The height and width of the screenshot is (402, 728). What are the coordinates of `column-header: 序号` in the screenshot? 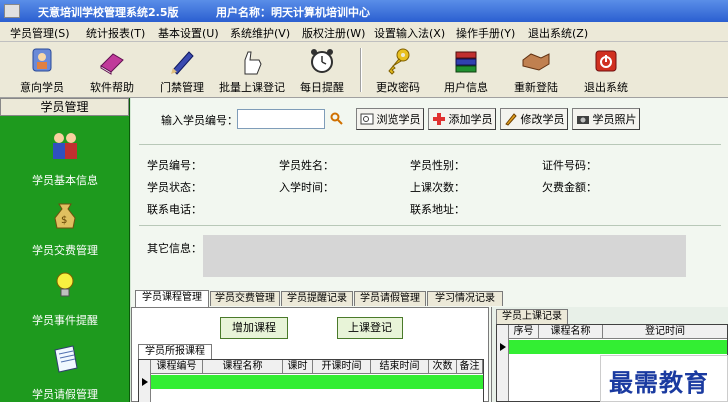 It's located at (524, 332).